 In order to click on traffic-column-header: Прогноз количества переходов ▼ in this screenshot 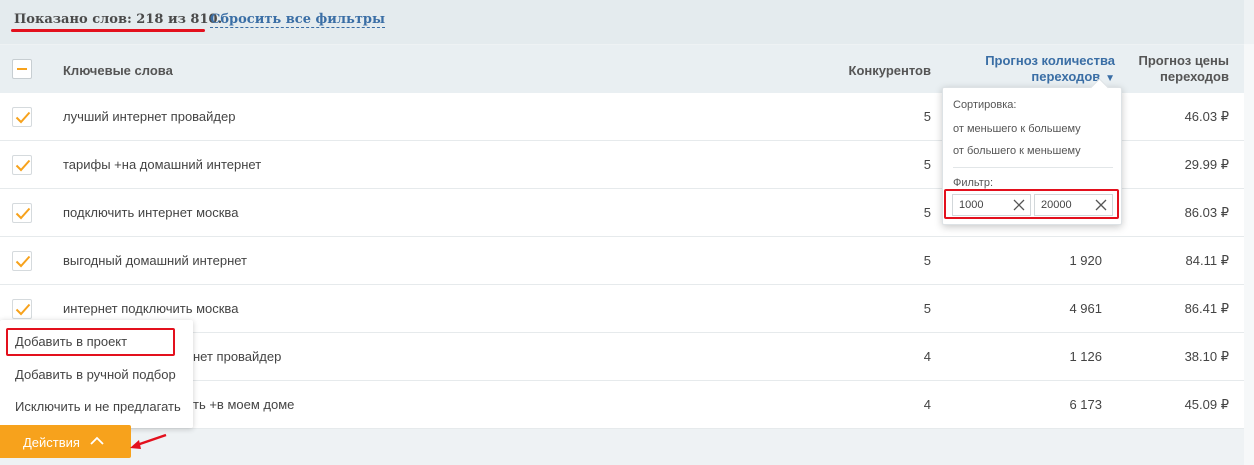, I will do `click(1032, 70)`.